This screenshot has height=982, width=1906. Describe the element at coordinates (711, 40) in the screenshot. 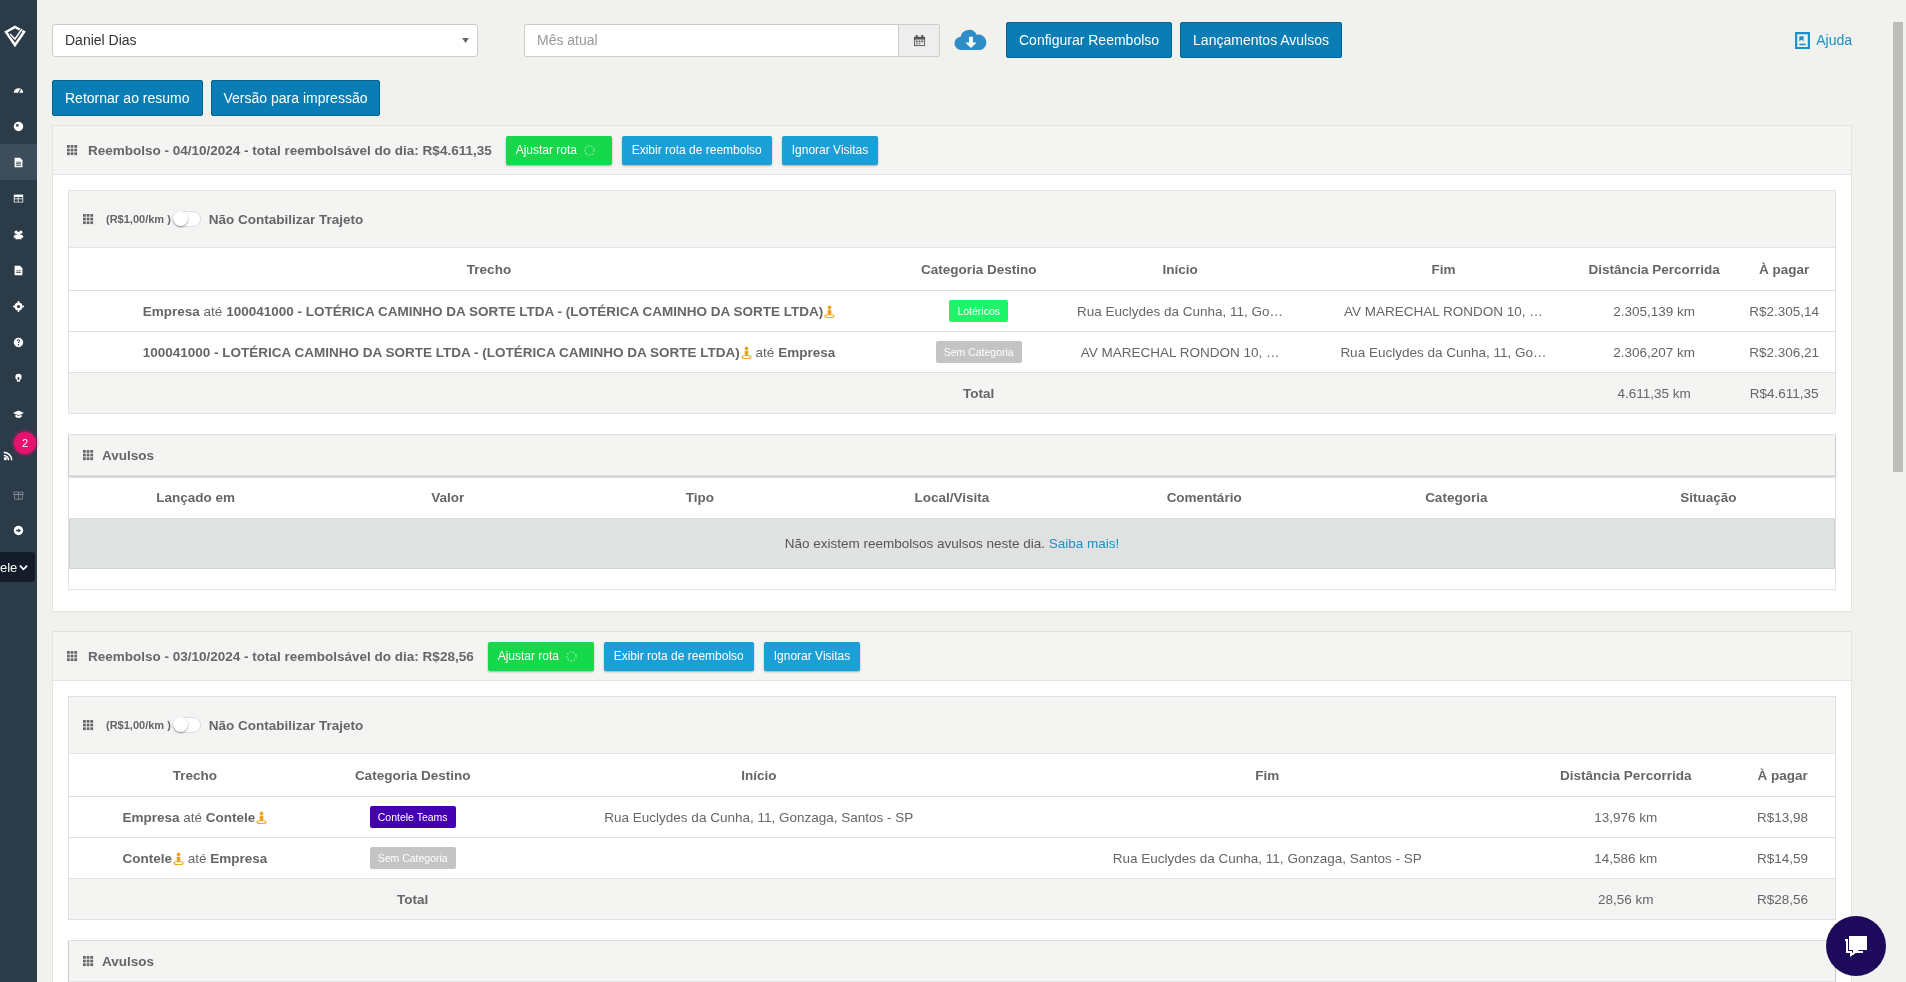

I see `month-input: Mês atual` at that location.